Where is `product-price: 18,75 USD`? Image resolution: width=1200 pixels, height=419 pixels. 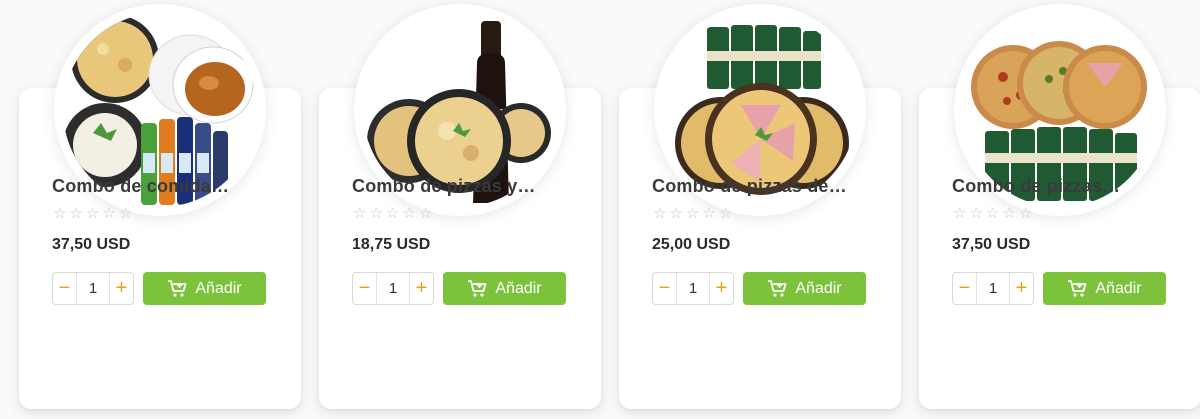
product-price: 18,75 USD is located at coordinates (391, 244).